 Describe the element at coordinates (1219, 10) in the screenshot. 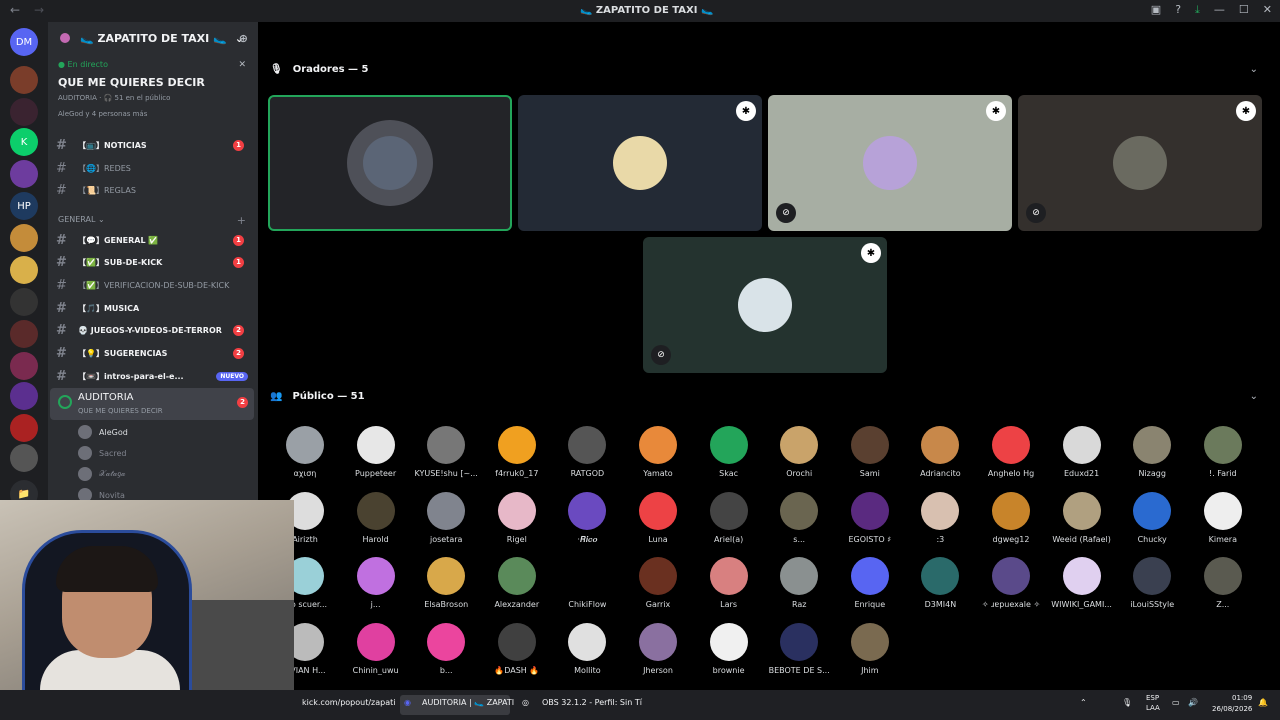

I see `minimize-icon: —` at that location.